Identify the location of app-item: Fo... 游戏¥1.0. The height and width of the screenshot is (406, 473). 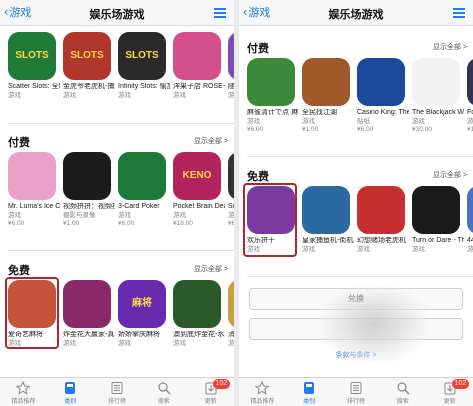
(470, 96).